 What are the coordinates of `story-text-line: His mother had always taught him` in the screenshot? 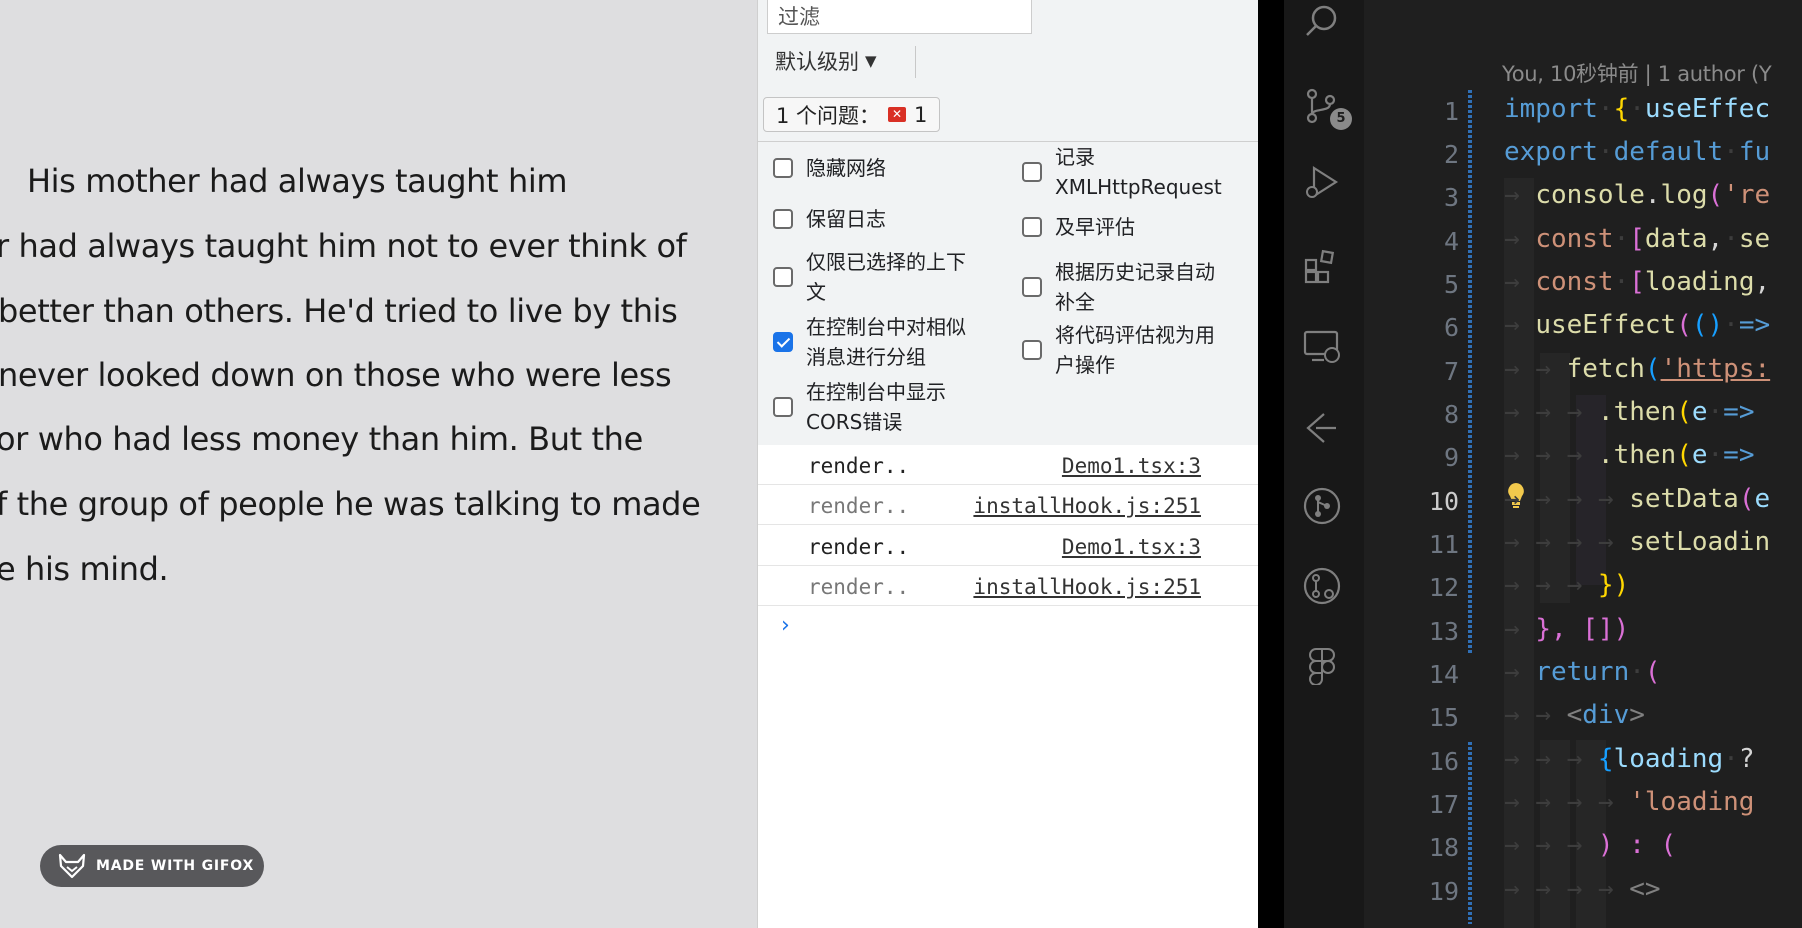 It's located at (297, 181).